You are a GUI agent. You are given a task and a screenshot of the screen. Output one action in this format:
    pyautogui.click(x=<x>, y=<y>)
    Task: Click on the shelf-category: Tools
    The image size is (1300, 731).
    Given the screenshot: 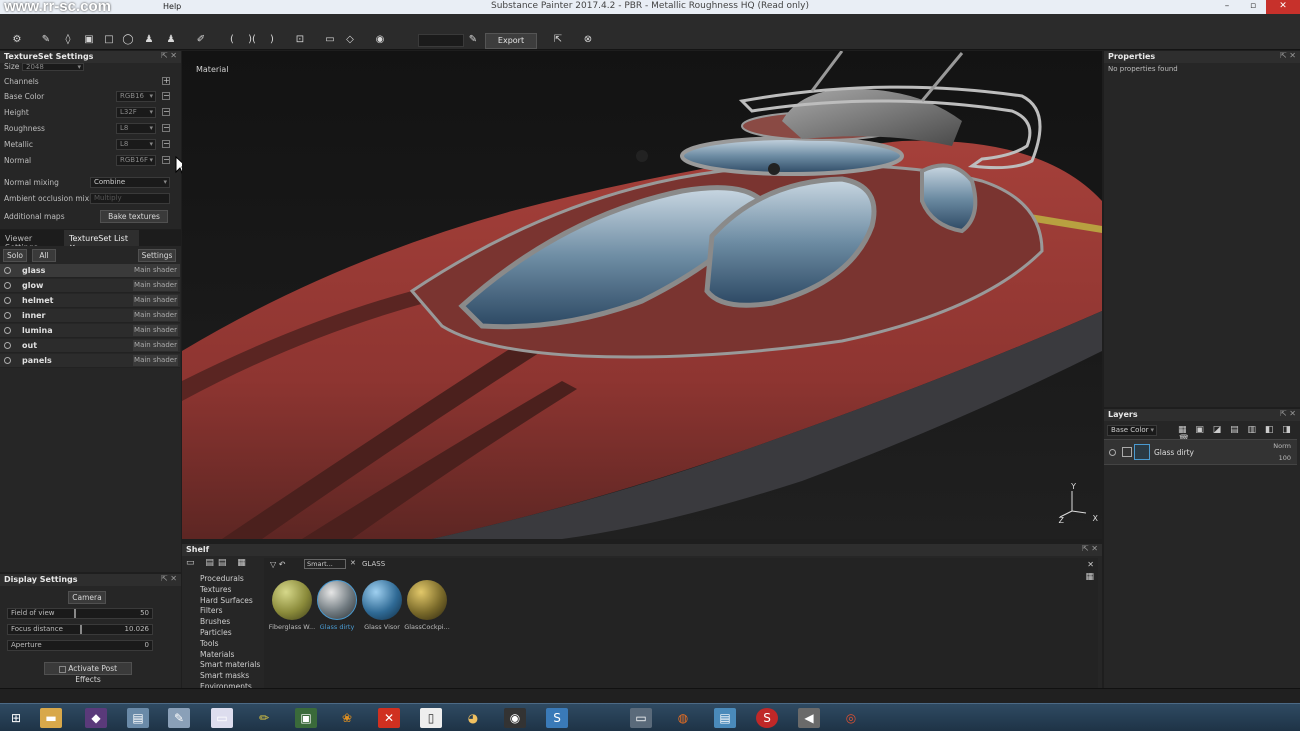 What is the action you would take?
    pyautogui.click(x=209, y=643)
    